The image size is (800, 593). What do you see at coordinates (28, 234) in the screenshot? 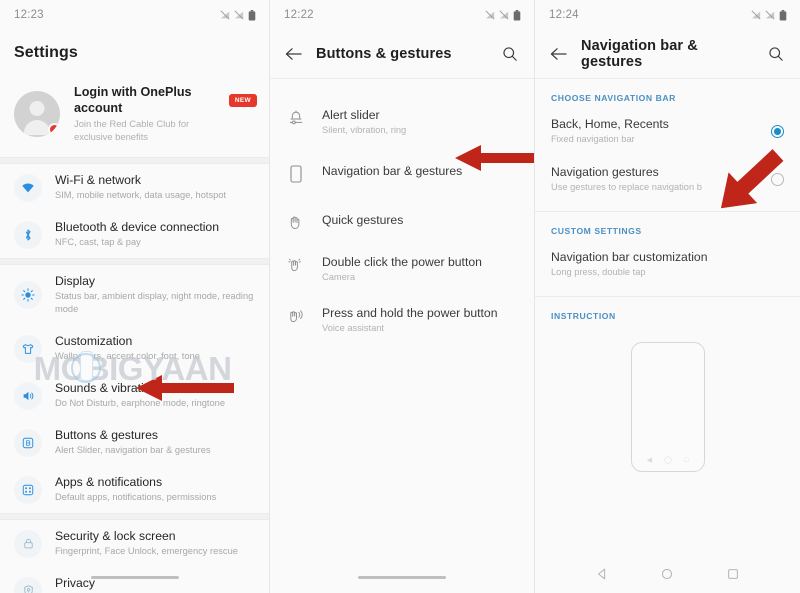
I see `bluetooth-icon` at bounding box center [28, 234].